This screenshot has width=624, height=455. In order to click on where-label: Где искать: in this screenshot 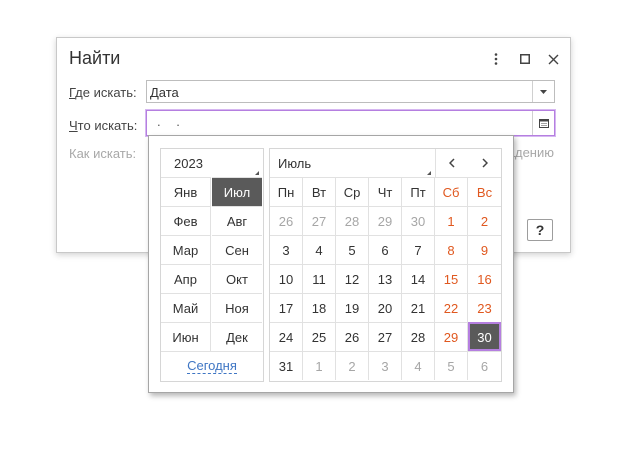, I will do `click(103, 92)`.